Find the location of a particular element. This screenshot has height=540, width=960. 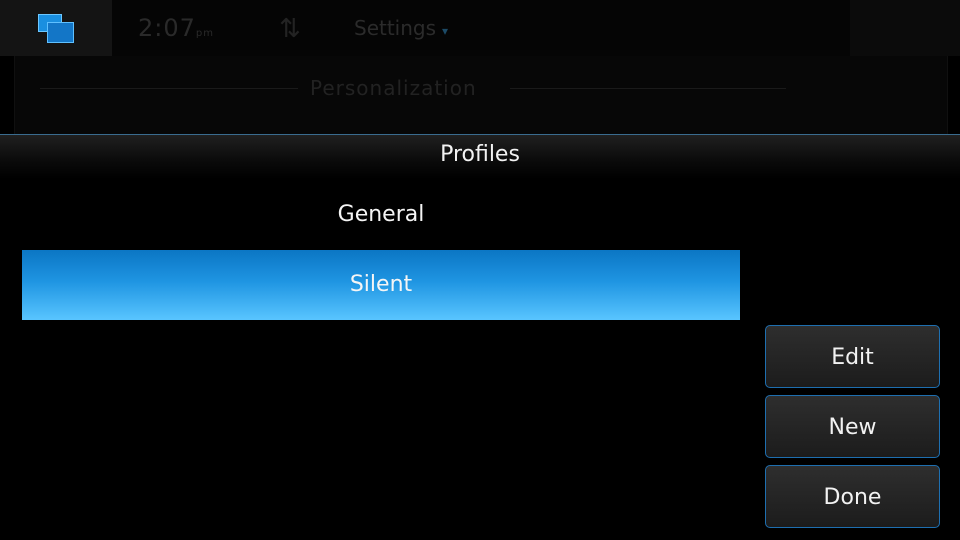

section-title: Personalization is located at coordinates (393, 88).